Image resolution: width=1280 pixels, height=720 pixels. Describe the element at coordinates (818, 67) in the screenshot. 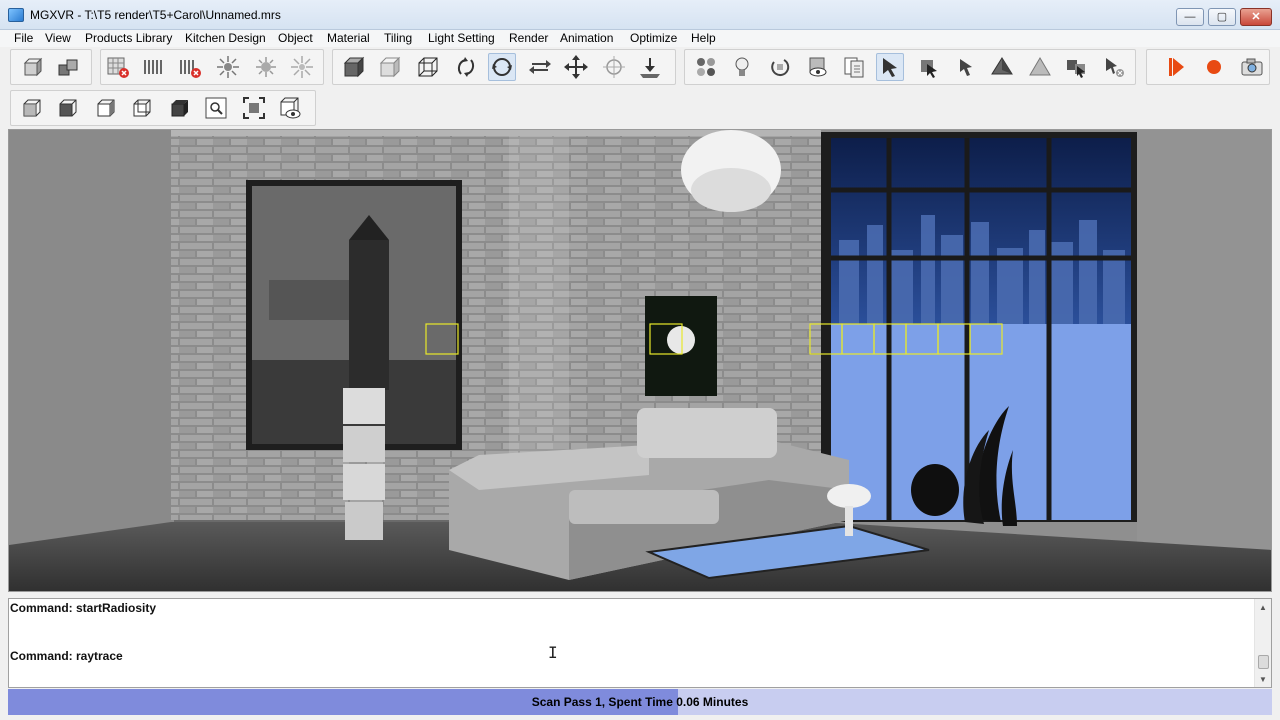

I see `view-object-icon` at that location.